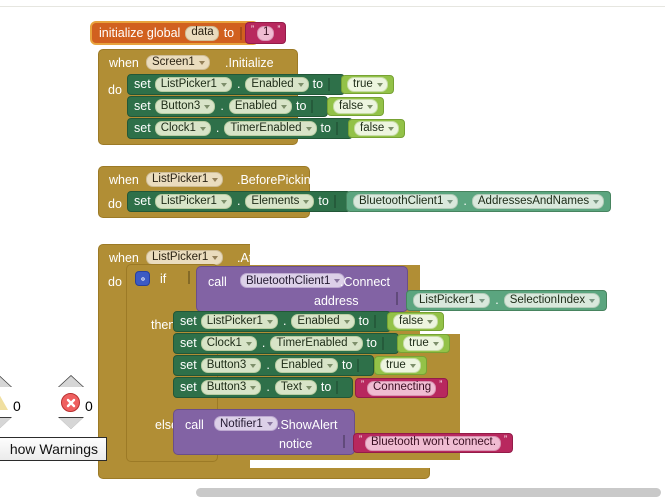 The height and width of the screenshot is (500, 665). What do you see at coordinates (538, 201) in the screenshot?
I see `getter-property-dropdown: AddressesAndNames` at bounding box center [538, 201].